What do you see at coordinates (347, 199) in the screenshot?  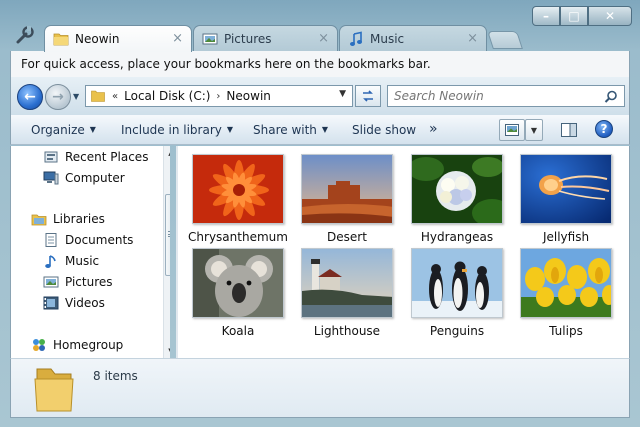 I see `file-item-desert: Desert` at bounding box center [347, 199].